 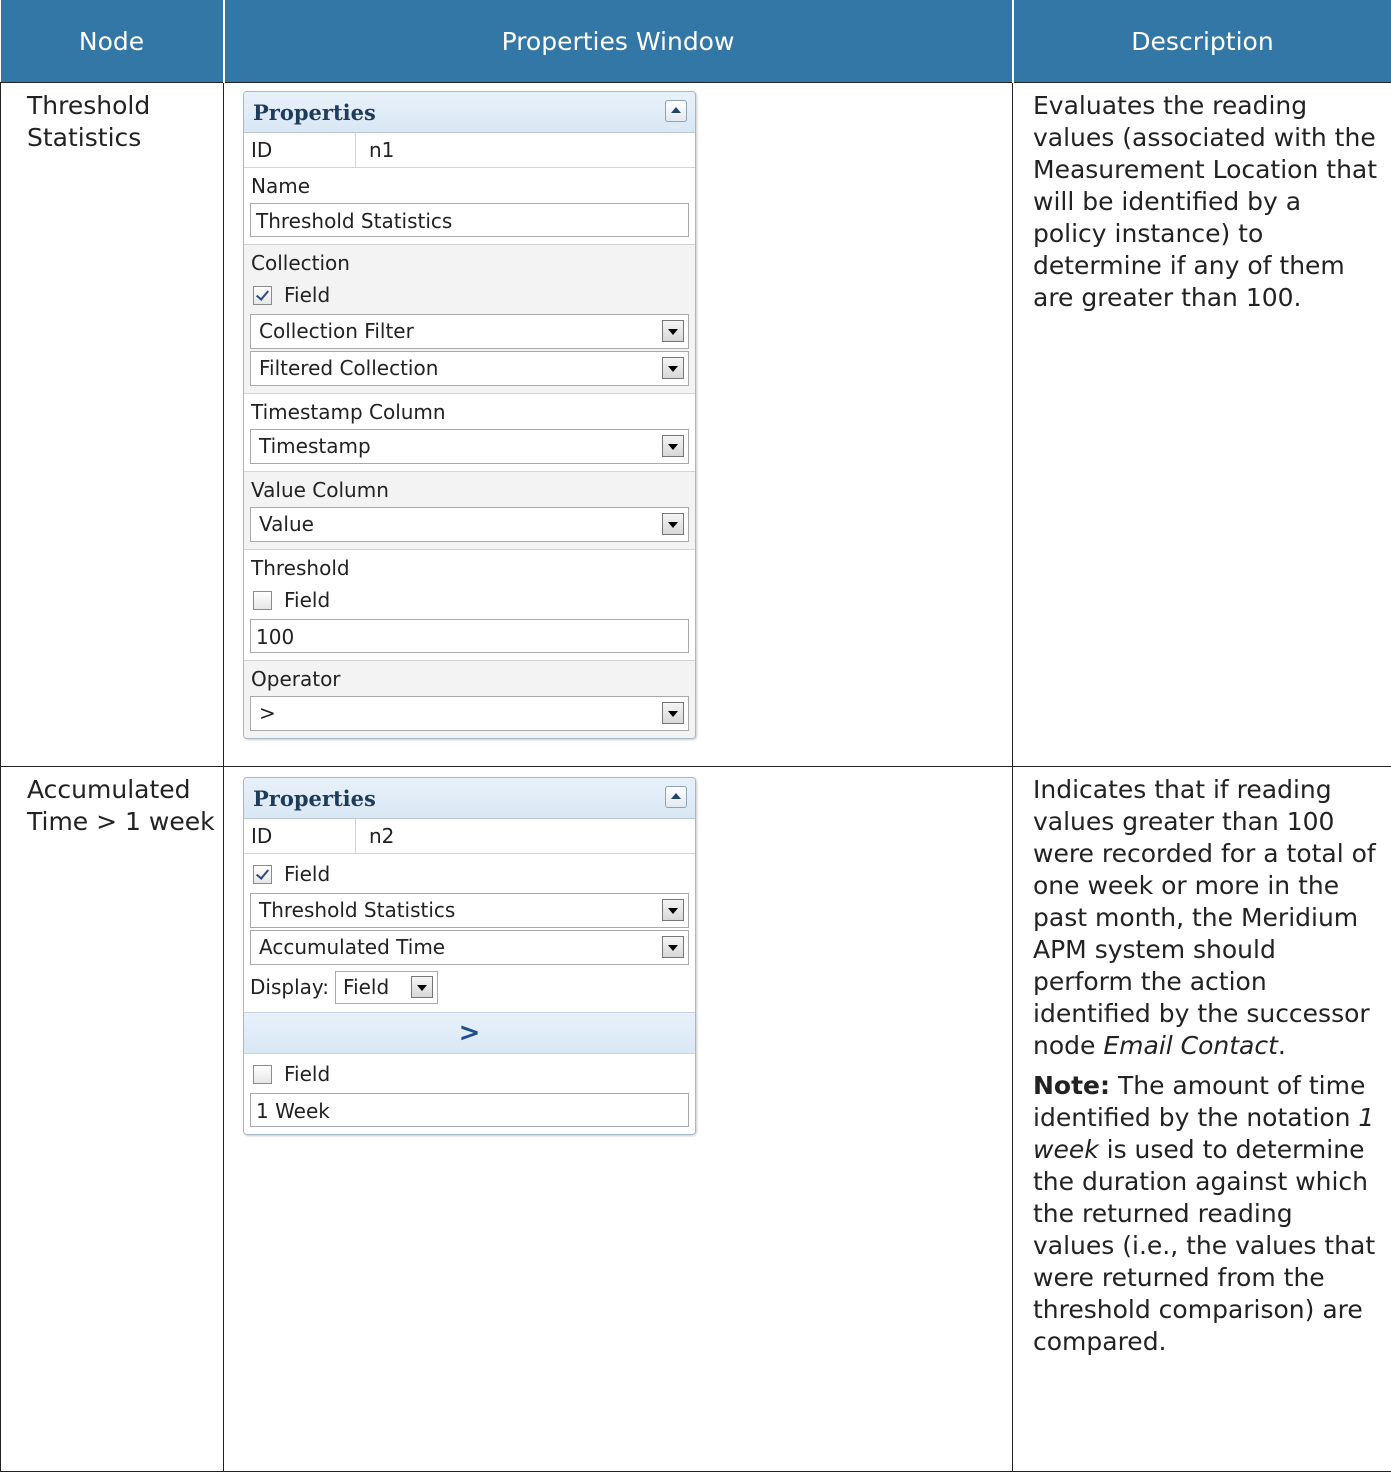 I want to click on collection-filter-select: Collection Filter, so click(x=469, y=331).